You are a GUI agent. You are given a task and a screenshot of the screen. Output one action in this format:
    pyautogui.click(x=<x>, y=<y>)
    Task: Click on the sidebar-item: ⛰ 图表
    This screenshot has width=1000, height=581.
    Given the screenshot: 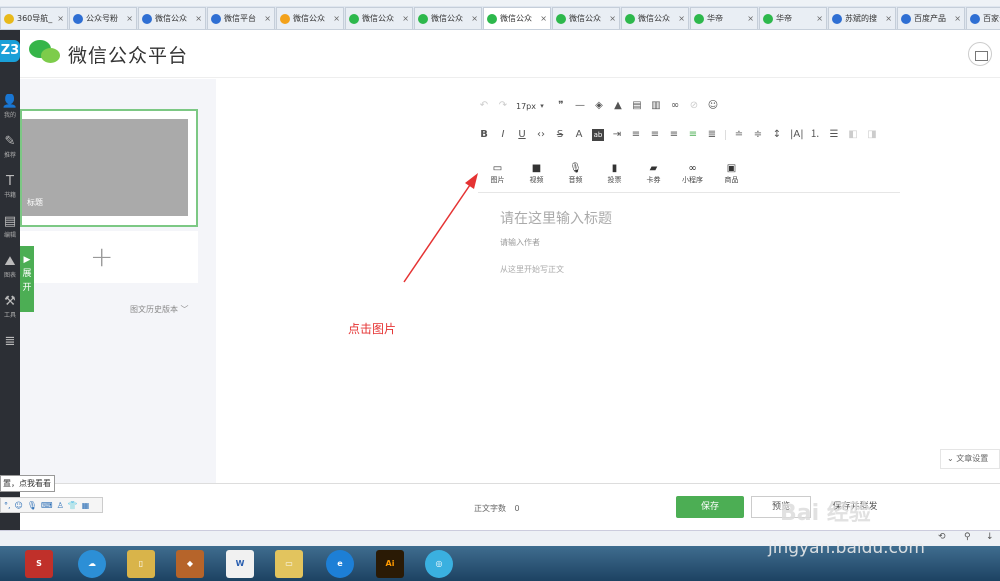 What is the action you would take?
    pyautogui.click(x=10, y=272)
    